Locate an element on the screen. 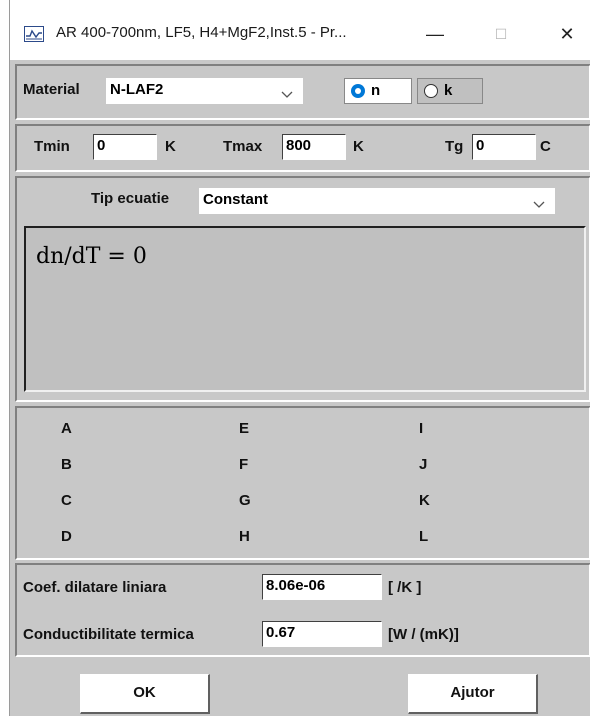 Image resolution: width=590 pixels, height=716 pixels. tg-input: 0 is located at coordinates (504, 147).